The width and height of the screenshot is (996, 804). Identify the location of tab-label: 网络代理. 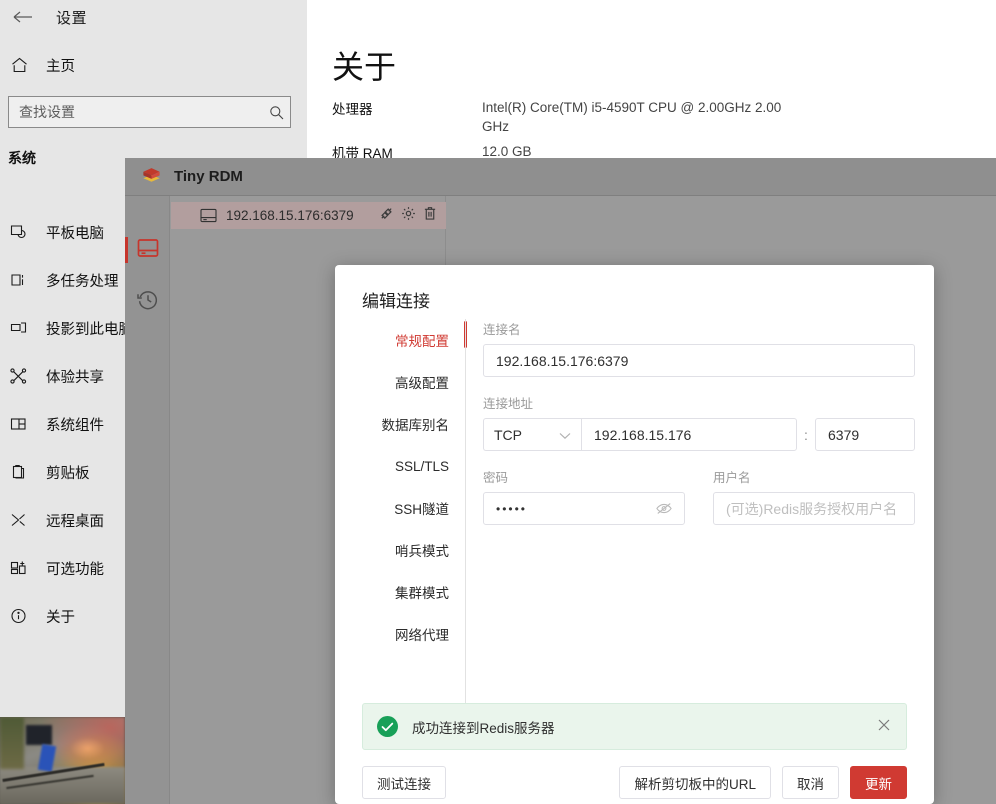
(422, 635).